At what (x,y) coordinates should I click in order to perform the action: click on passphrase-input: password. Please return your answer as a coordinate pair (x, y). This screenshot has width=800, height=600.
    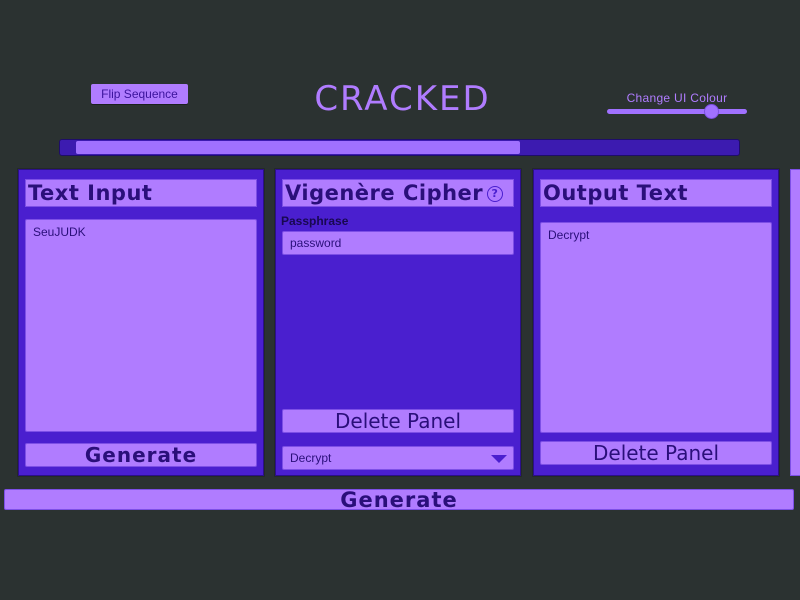
    Looking at the image, I should click on (398, 243).